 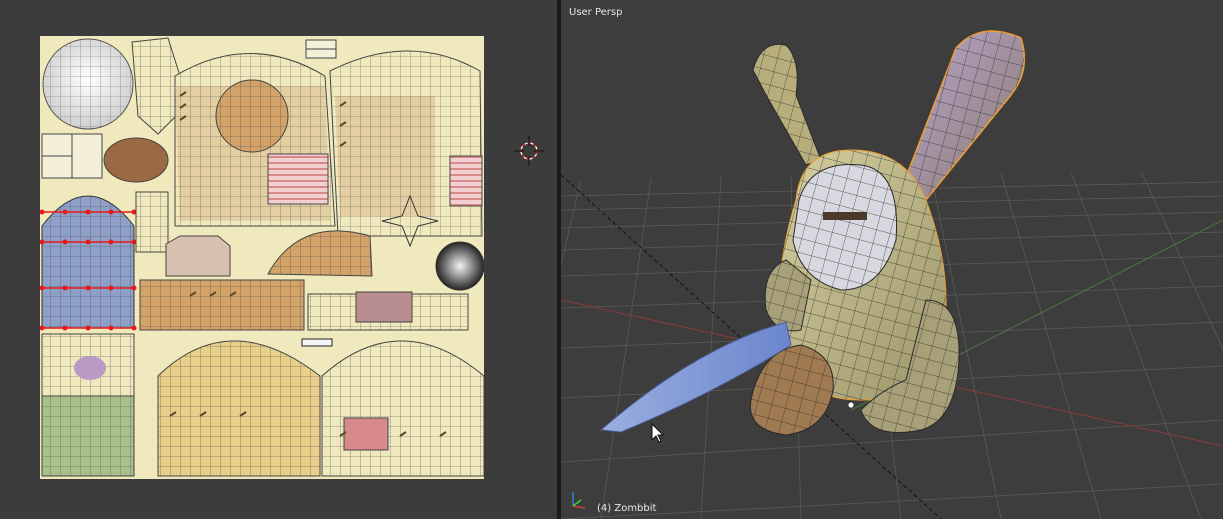 What do you see at coordinates (596, 12) in the screenshot?
I see `view-label: User Persp` at bounding box center [596, 12].